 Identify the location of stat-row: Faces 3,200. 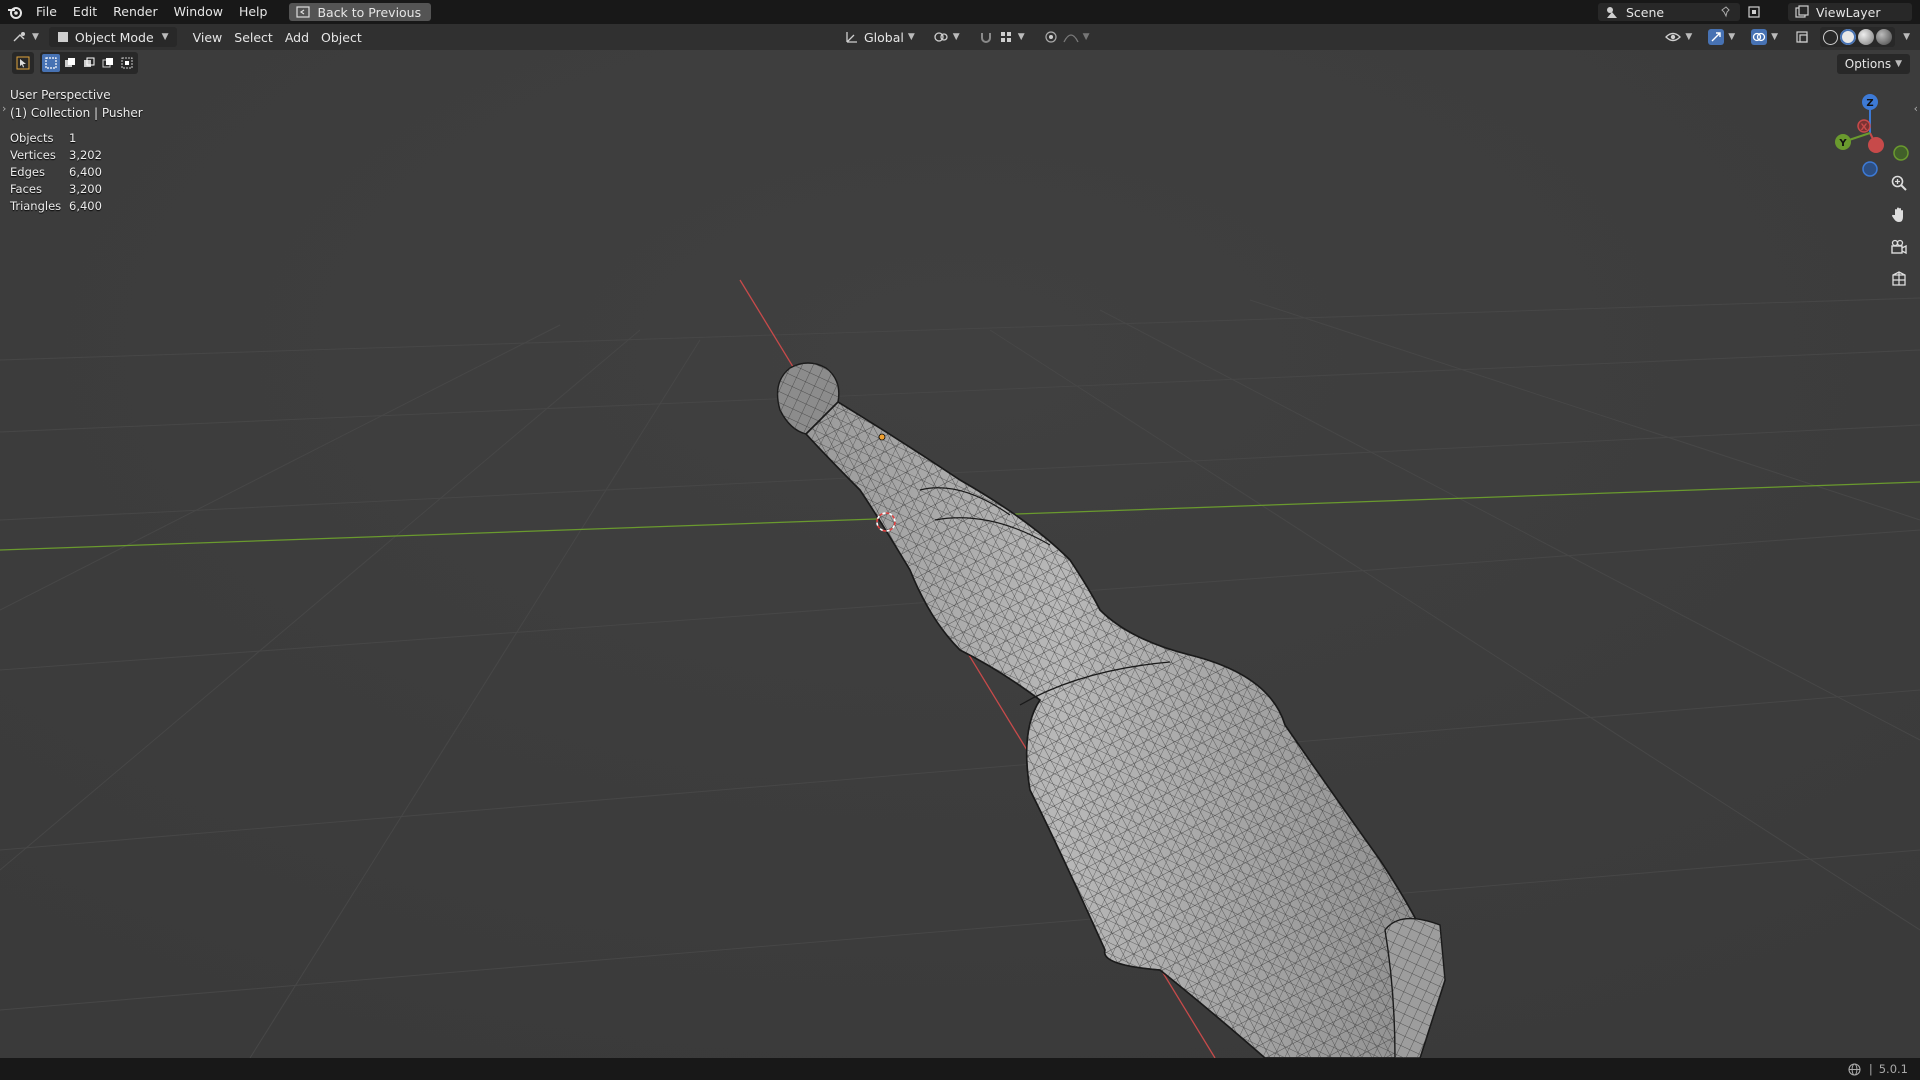
(56, 189).